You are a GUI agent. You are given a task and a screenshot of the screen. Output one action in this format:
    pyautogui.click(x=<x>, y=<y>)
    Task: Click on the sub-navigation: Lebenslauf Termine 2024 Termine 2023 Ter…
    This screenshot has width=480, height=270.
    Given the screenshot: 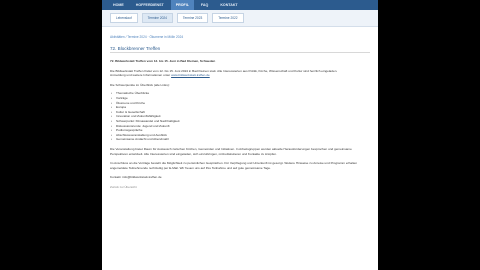 What is the action you would take?
    pyautogui.click(x=240, y=18)
    